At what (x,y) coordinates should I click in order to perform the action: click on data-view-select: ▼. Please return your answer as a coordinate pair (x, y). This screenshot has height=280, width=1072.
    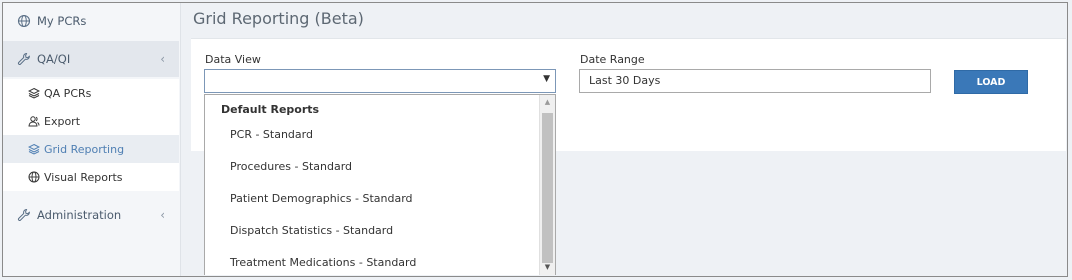
    Looking at the image, I should click on (380, 81).